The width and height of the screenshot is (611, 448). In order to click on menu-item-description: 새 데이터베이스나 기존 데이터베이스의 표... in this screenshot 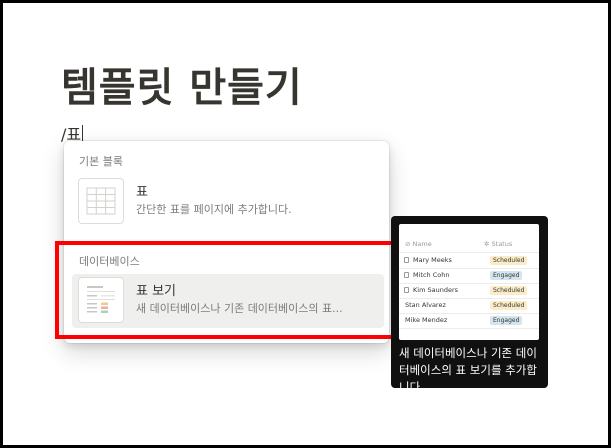, I will do `click(239, 308)`.